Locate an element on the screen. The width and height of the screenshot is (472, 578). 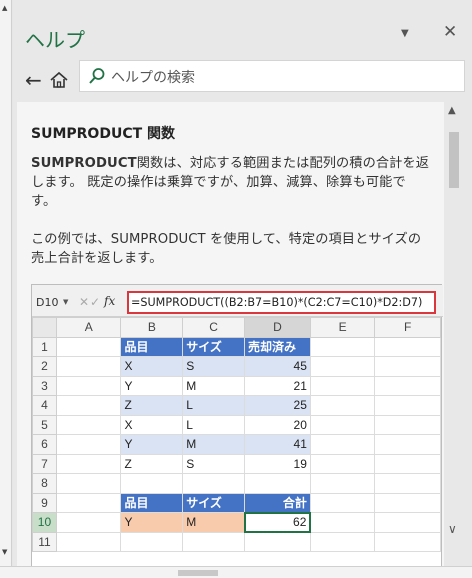
table-row: 9 品目 サイズ 合計 is located at coordinates (236, 502).